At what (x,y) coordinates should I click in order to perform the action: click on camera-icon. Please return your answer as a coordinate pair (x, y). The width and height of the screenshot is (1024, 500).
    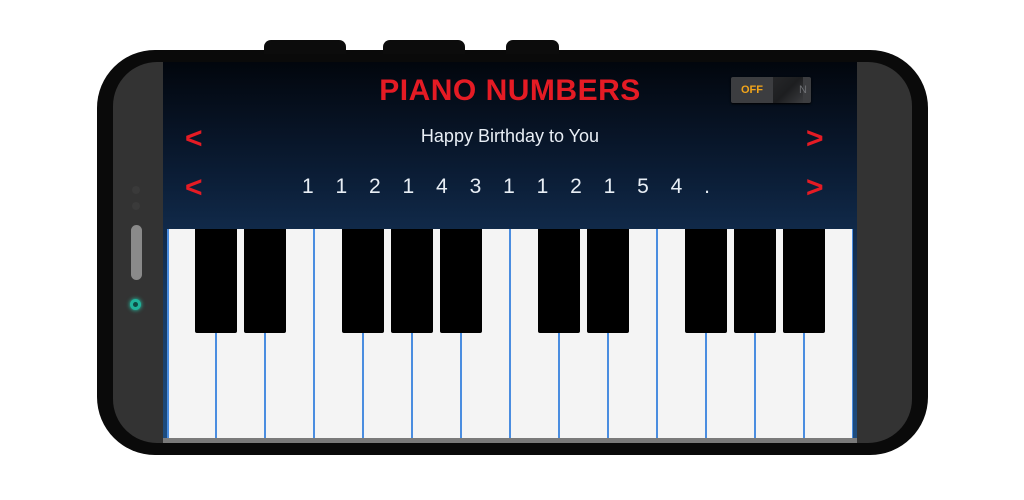
    Looking at the image, I should click on (135, 304).